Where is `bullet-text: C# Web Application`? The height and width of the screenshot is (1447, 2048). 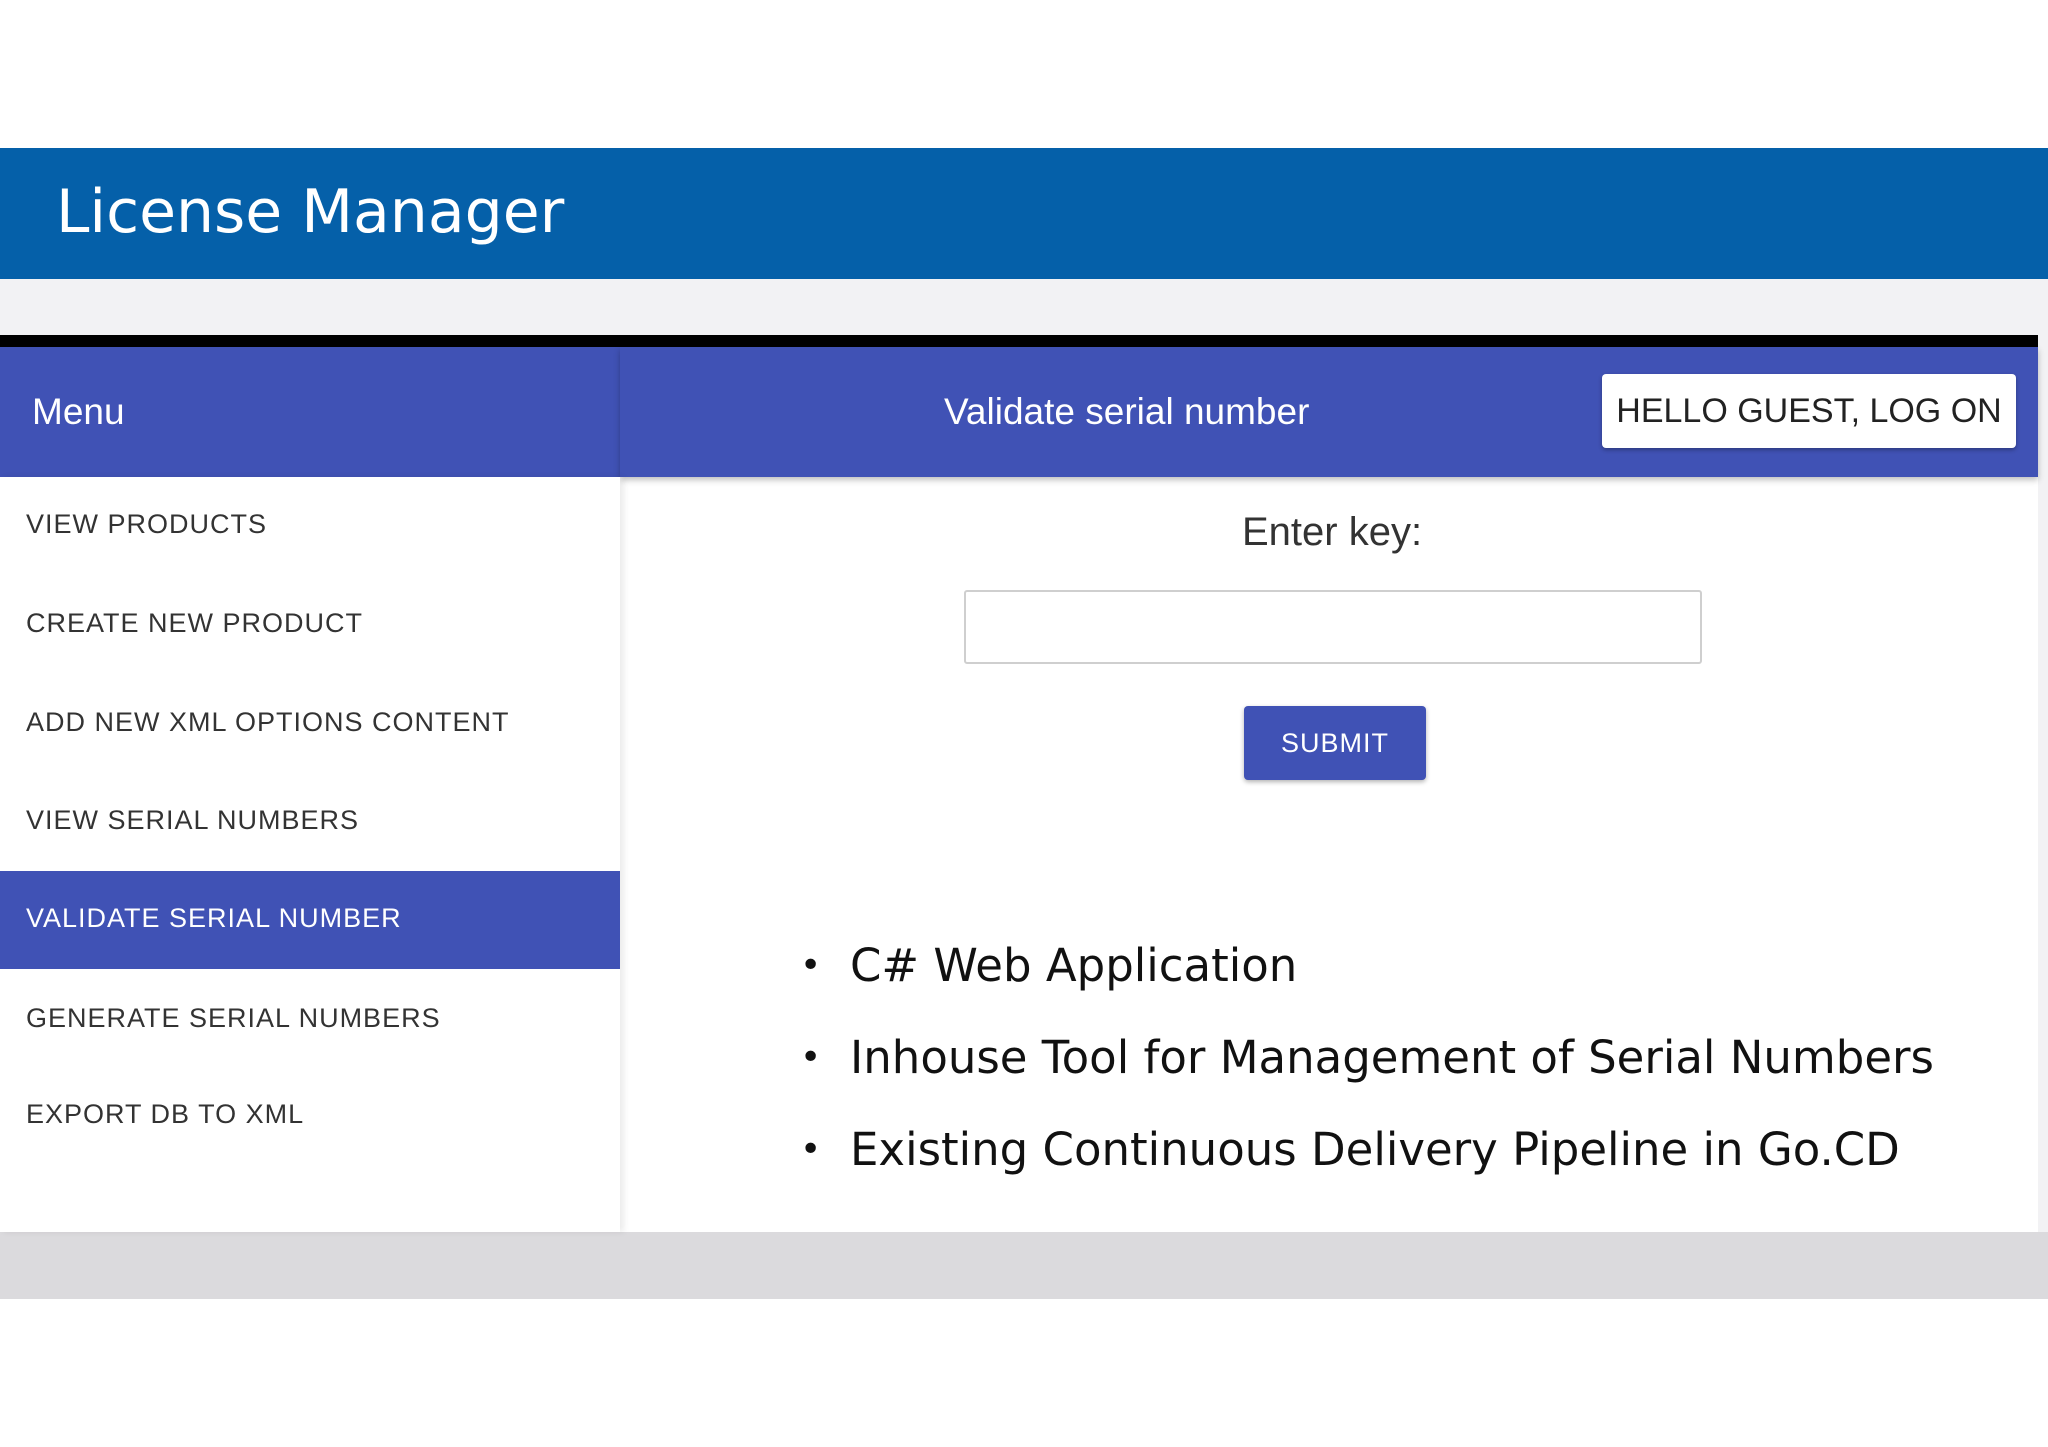
bullet-text: C# Web Application is located at coordinates (1074, 965).